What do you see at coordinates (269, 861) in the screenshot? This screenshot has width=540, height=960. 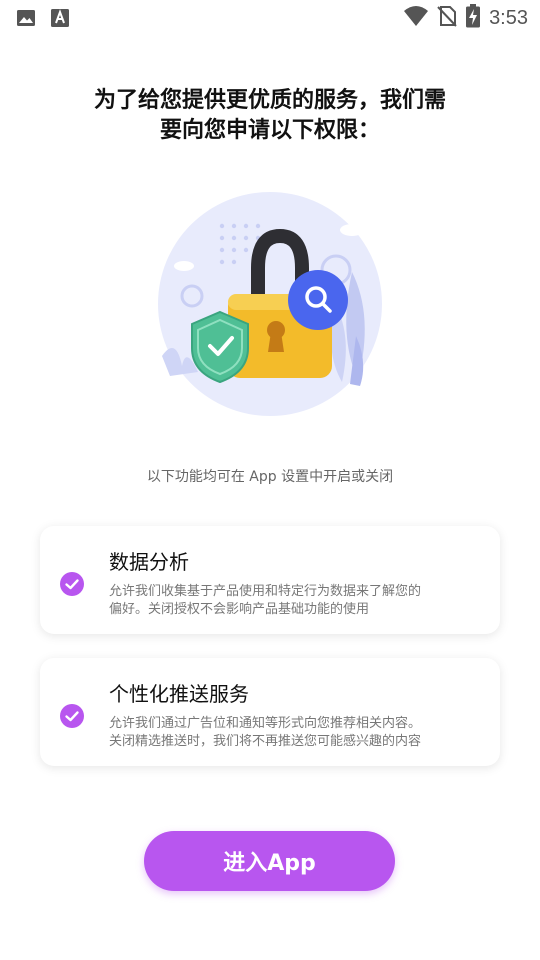 I see `enter-app-button: 进入App` at bounding box center [269, 861].